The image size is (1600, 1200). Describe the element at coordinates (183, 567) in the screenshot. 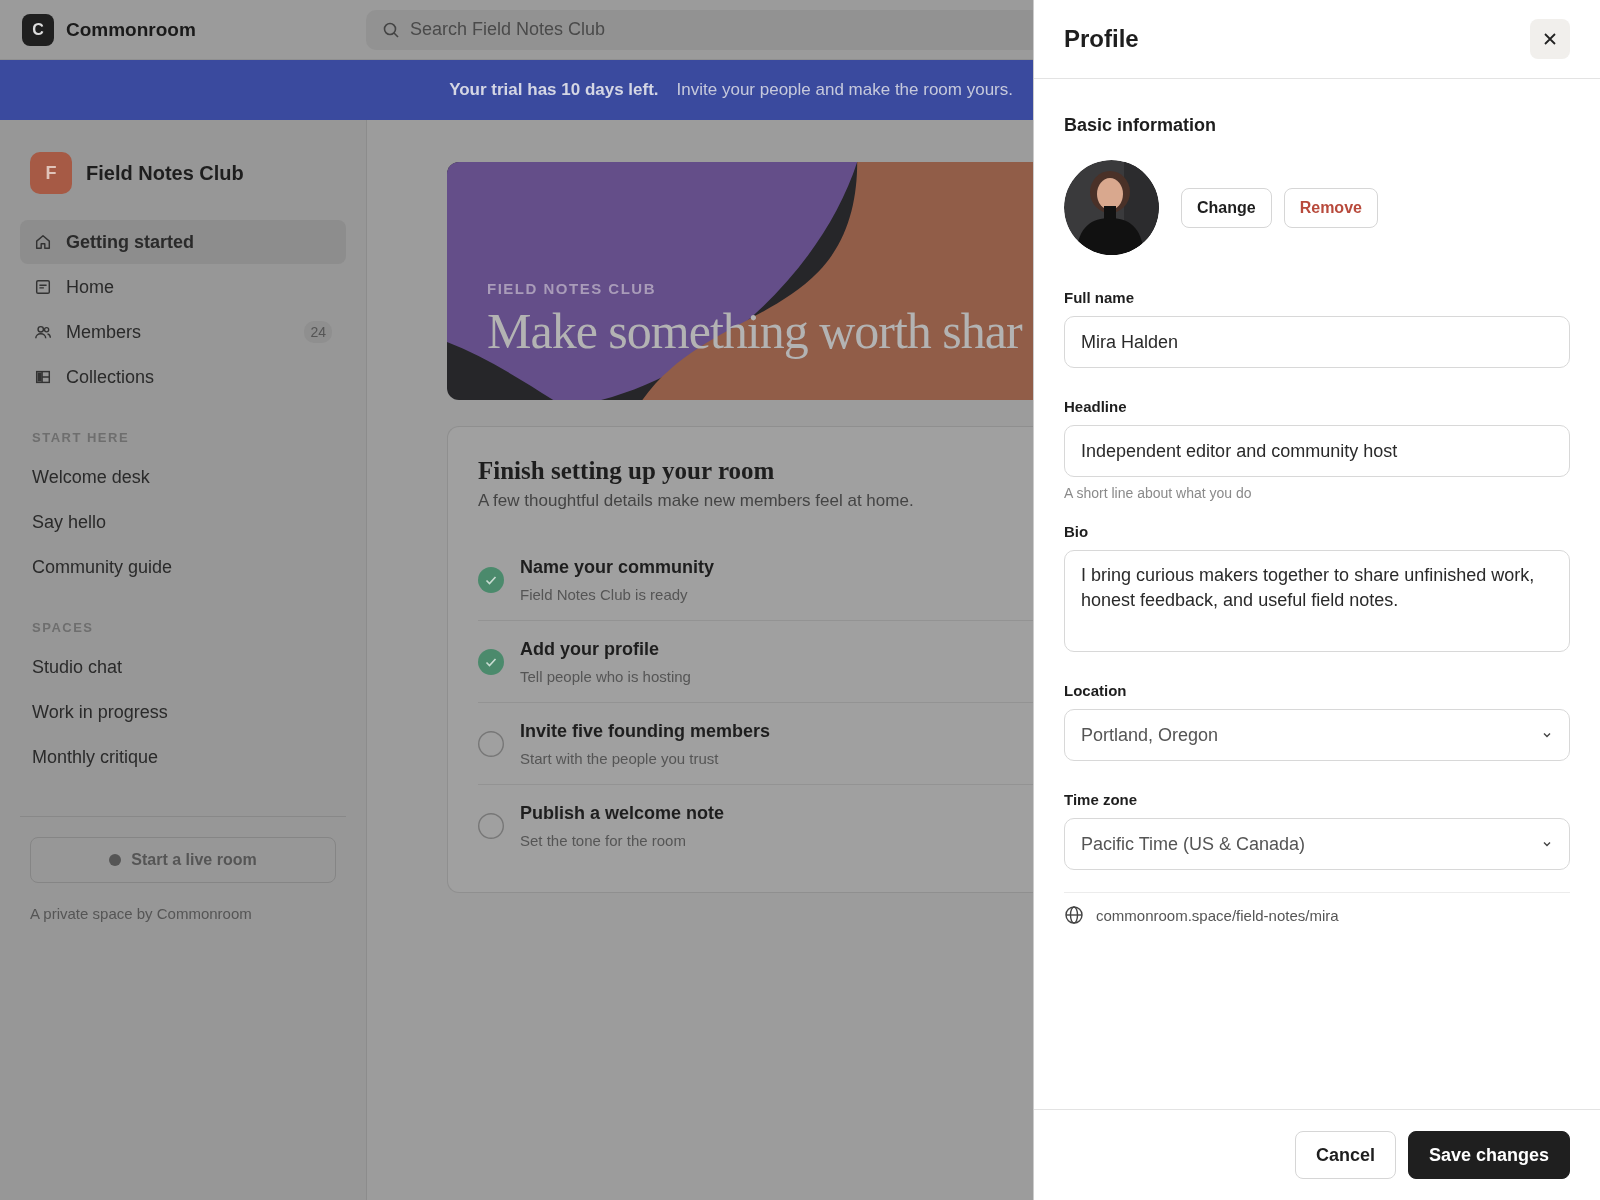

I see `sidebar-item: Community guide` at that location.